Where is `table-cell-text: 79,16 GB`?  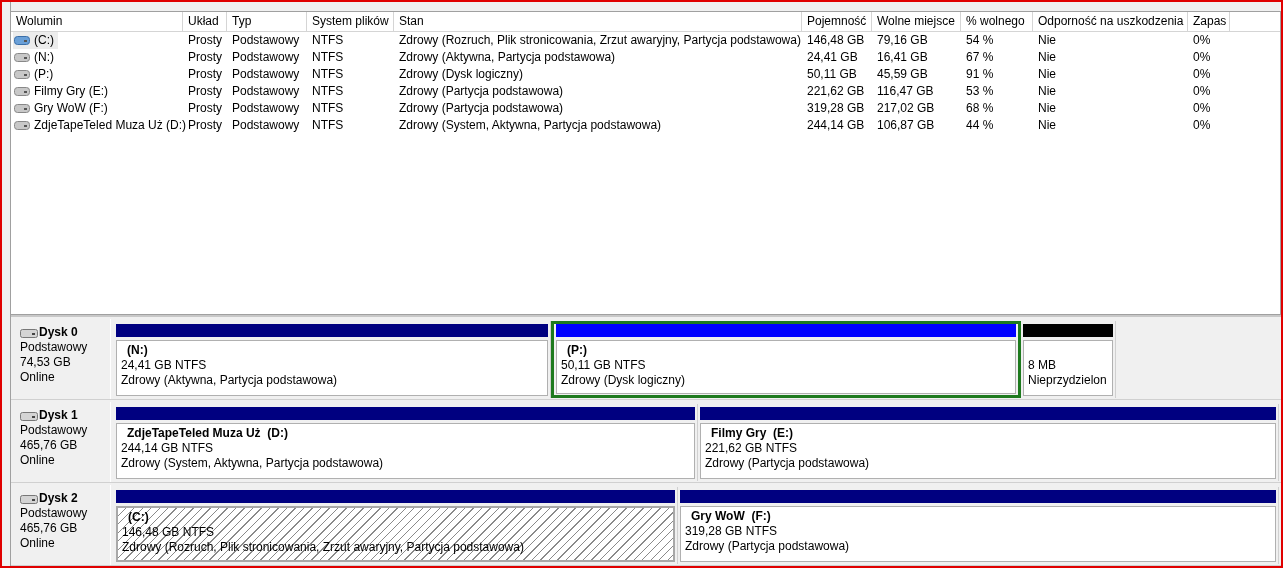 table-cell-text: 79,16 GB is located at coordinates (902, 40).